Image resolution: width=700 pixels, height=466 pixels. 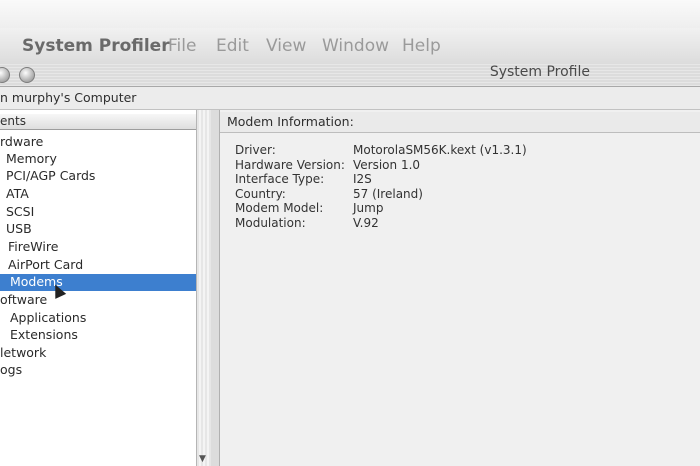 I want to click on tree-item-label: rdware, so click(x=22, y=141).